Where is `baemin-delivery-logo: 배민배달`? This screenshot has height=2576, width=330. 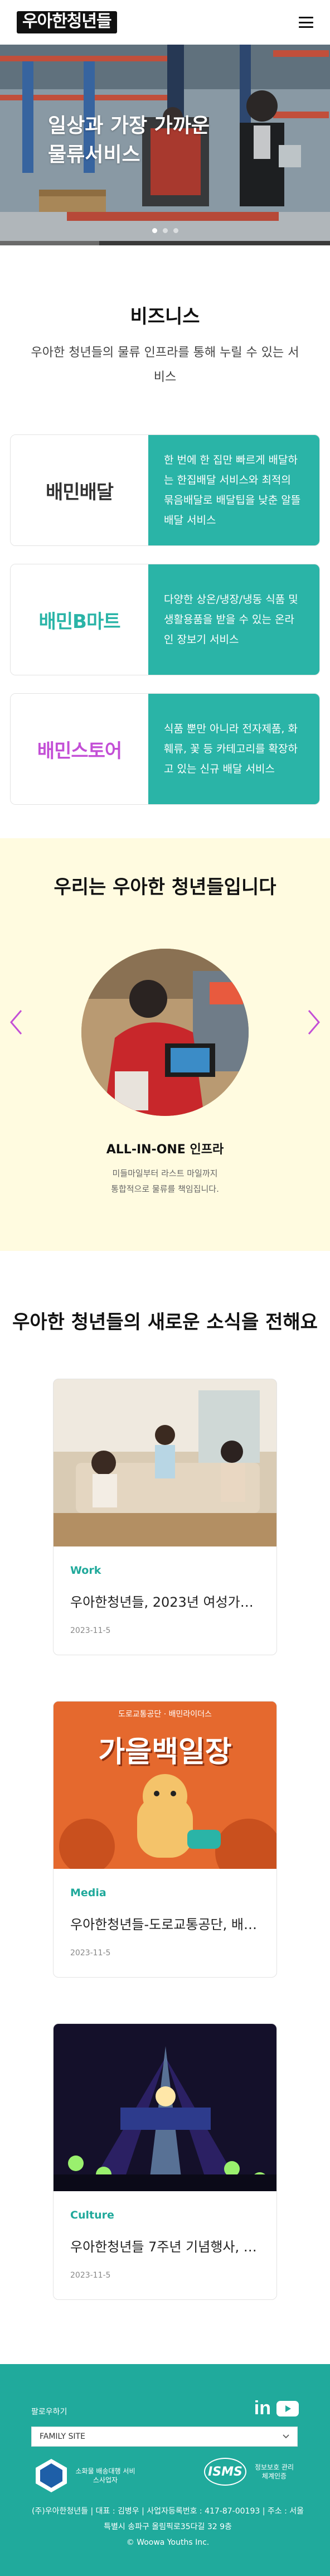 baemin-delivery-logo: 배민배달 is located at coordinates (79, 490).